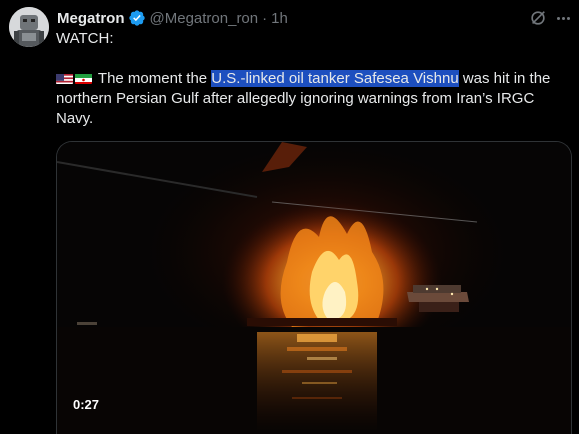 The width and height of the screenshot is (579, 434). Describe the element at coordinates (85, 38) in the screenshot. I see `post-text-line1: WATCH:` at that location.